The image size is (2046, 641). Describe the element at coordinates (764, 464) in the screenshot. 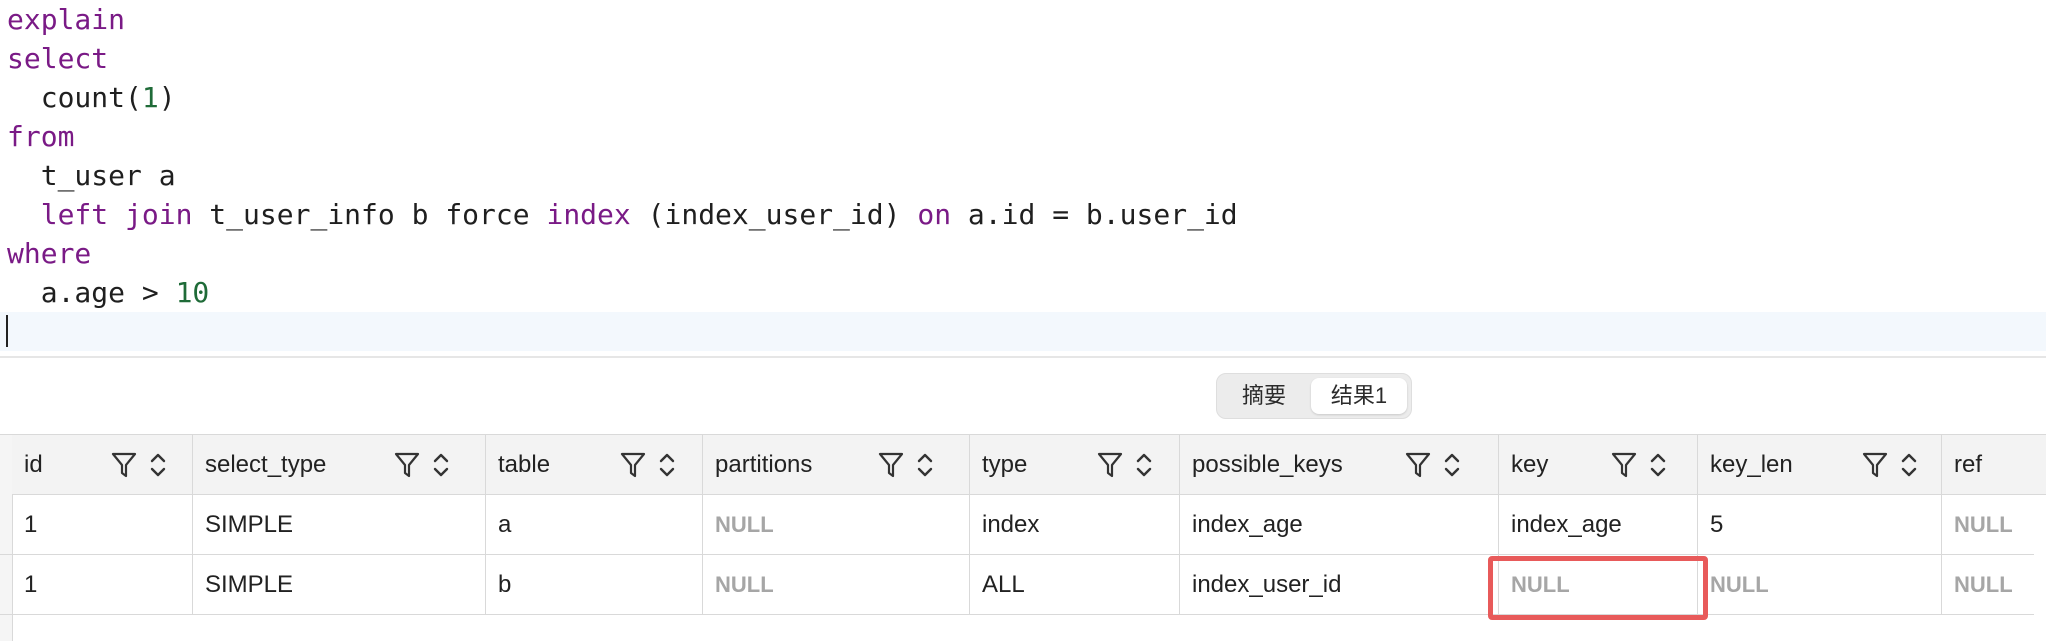

I see `column-header-label: partitions` at that location.